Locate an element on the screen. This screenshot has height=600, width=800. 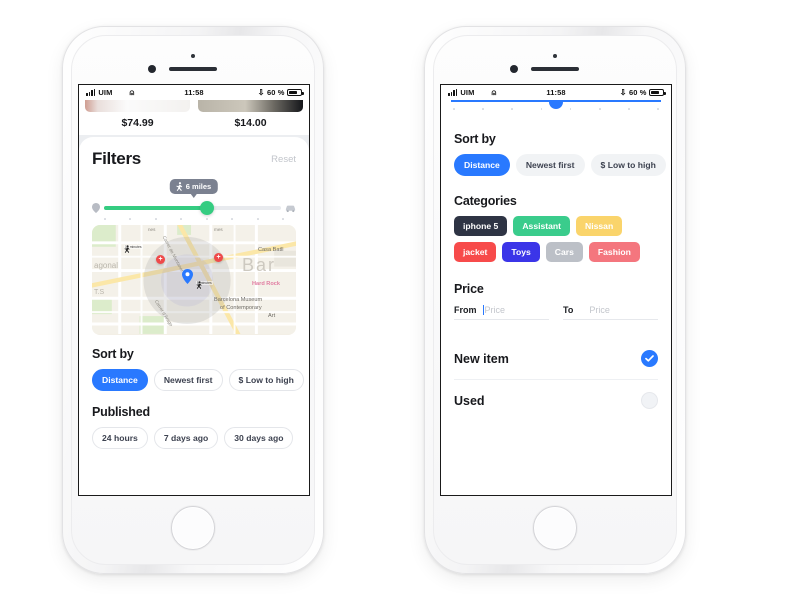
status-bar: UIM ⍝ 11:58 ⇩ 60 % is located at coordinates (194, 92).